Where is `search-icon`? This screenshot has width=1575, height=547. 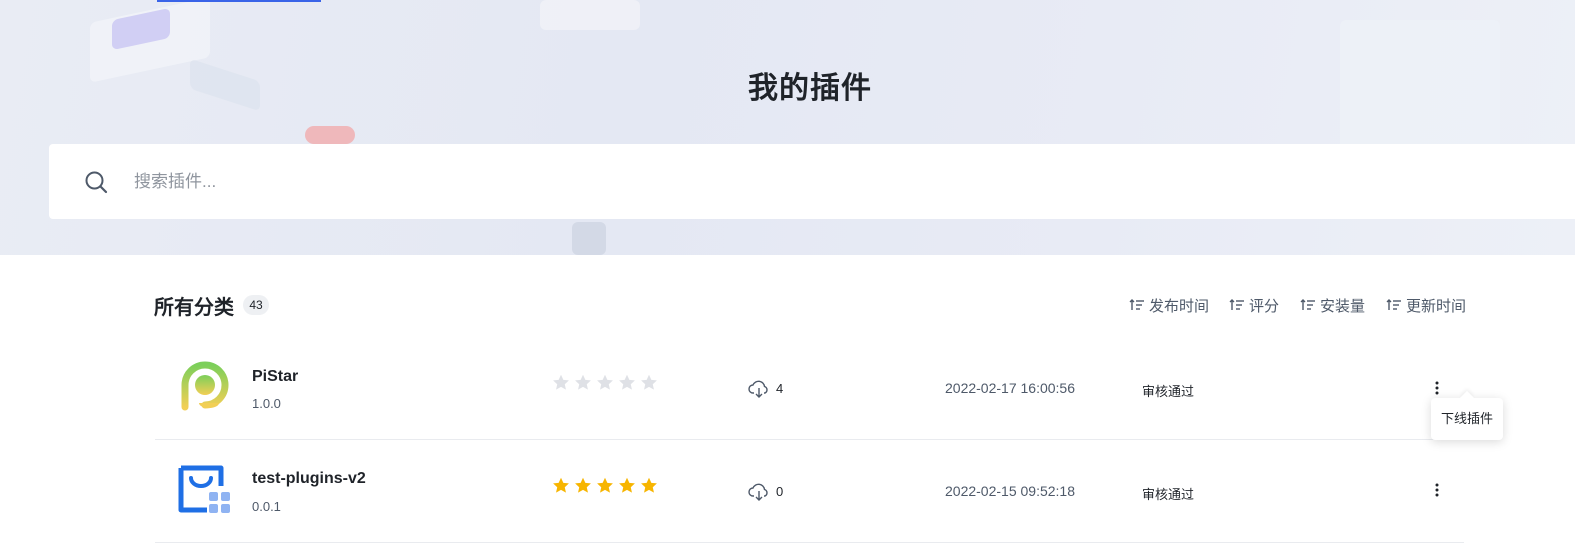 search-icon is located at coordinates (96, 182).